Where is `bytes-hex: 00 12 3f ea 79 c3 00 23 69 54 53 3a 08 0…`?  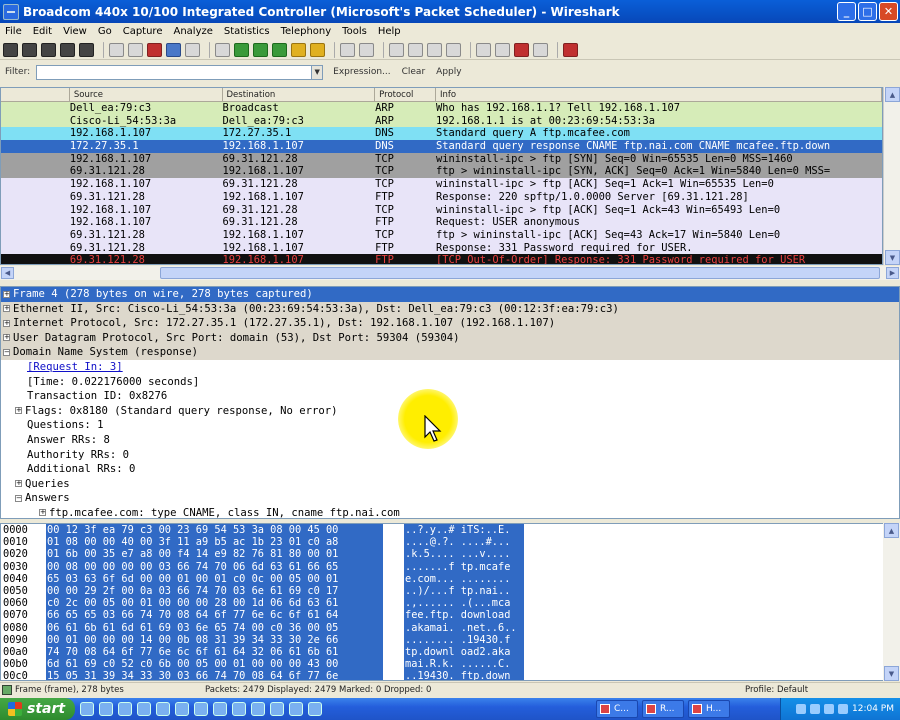 bytes-hex: 00 12 3f ea 79 c3 00 23 69 54 53 3a 08 0… is located at coordinates (214, 530).